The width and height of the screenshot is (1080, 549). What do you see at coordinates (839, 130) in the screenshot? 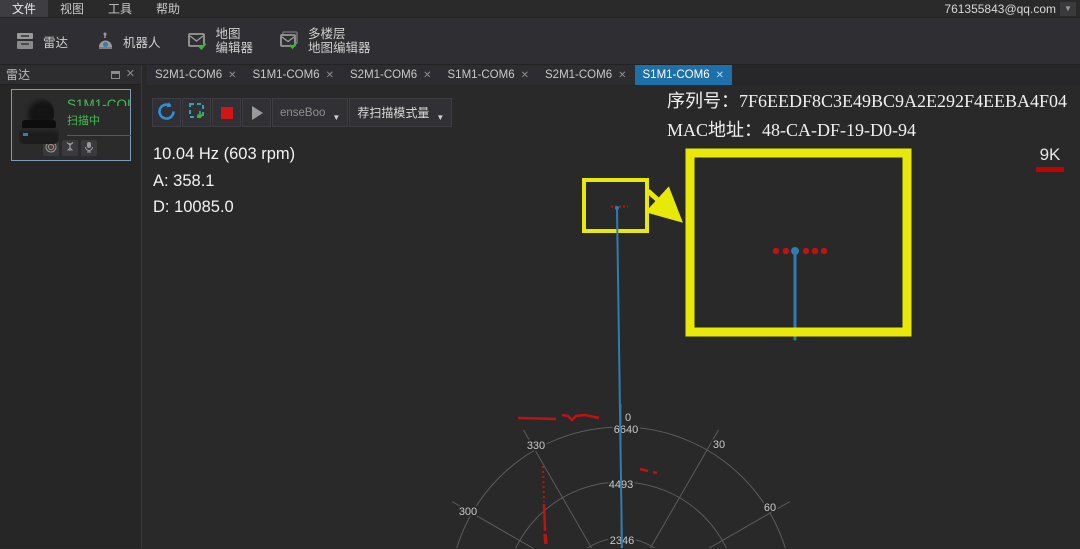
I see `mac-address-value: 48-CA-DF-19-D0-94` at bounding box center [839, 130].